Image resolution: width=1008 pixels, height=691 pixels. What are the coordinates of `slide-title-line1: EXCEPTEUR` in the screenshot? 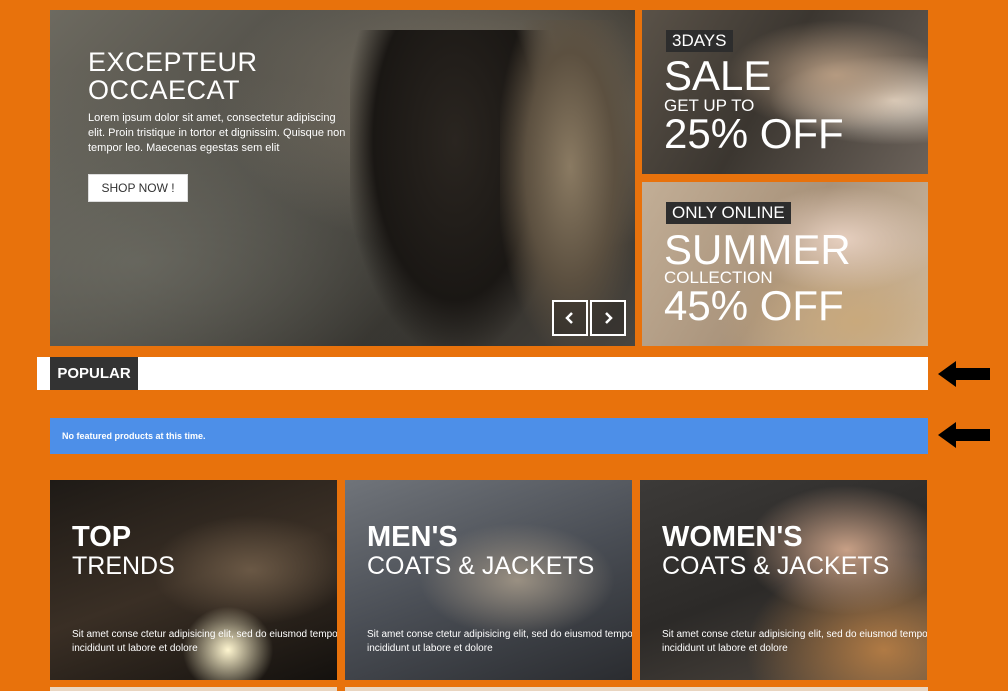 It's located at (173, 62).